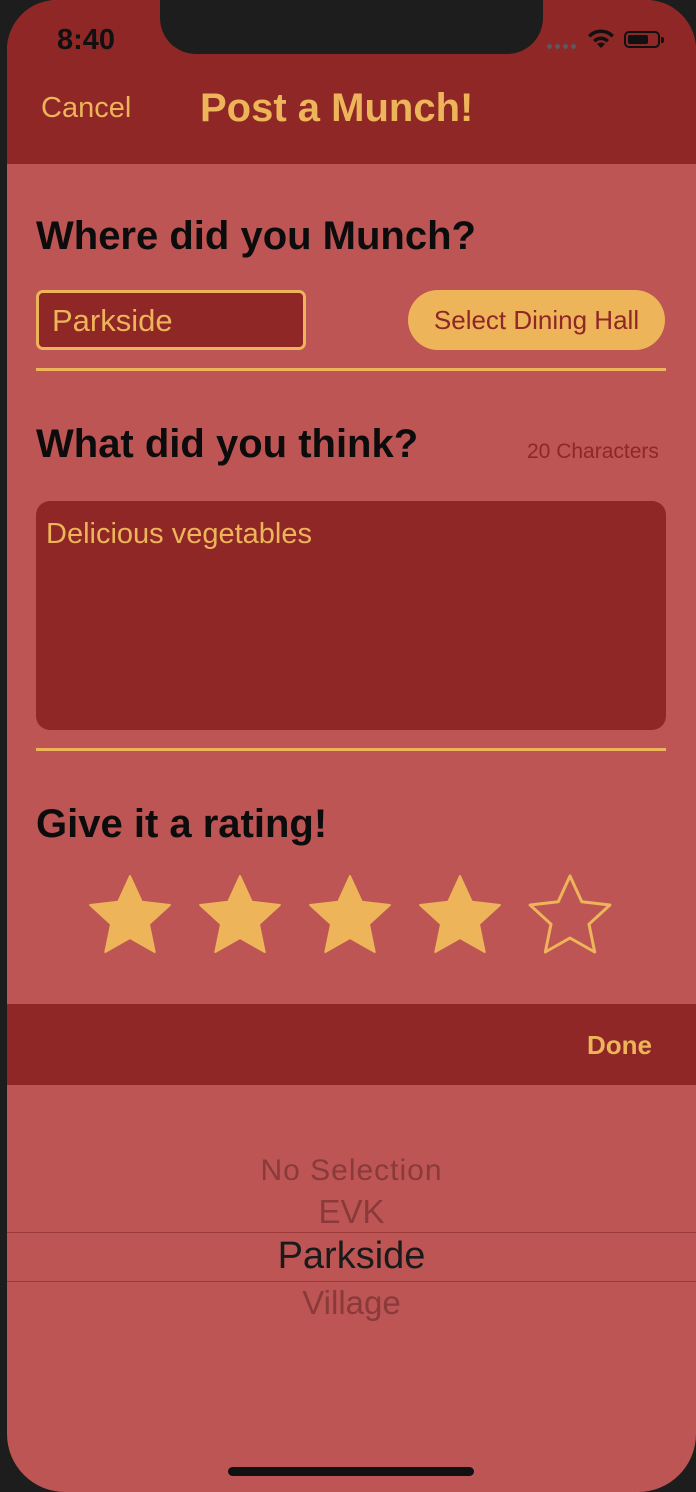 Image resolution: width=696 pixels, height=1492 pixels. Describe the element at coordinates (593, 451) in the screenshot. I see `character-count-label: 20 Characters` at that location.